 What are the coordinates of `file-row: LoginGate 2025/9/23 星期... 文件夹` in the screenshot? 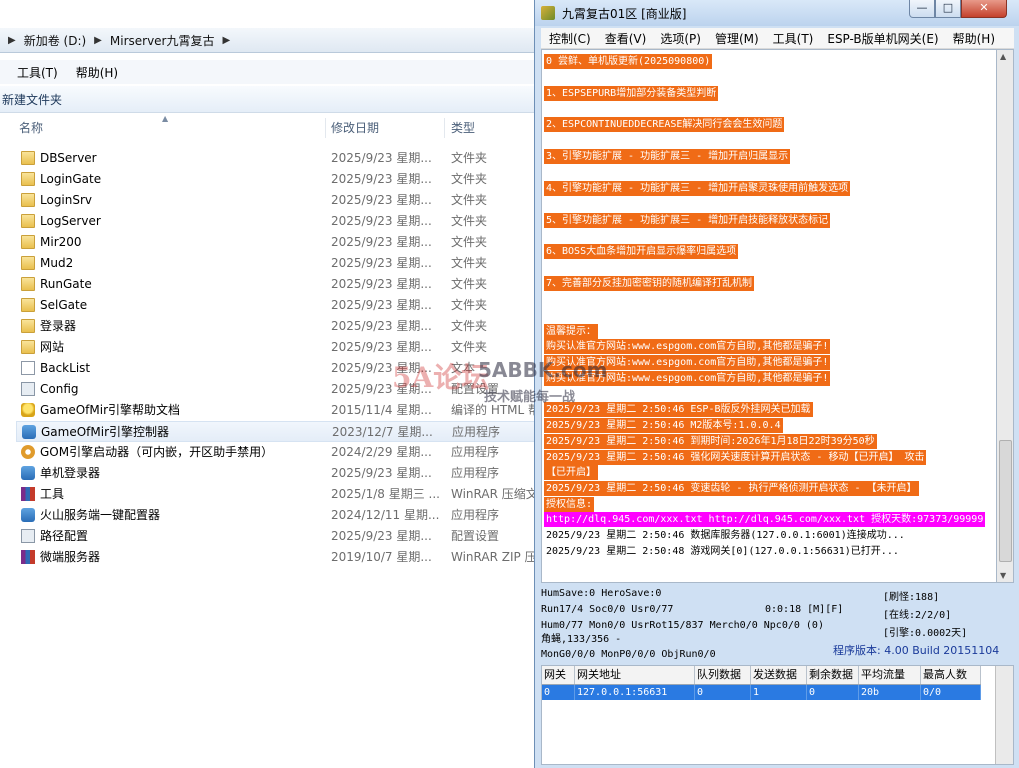 It's located at (276, 179).